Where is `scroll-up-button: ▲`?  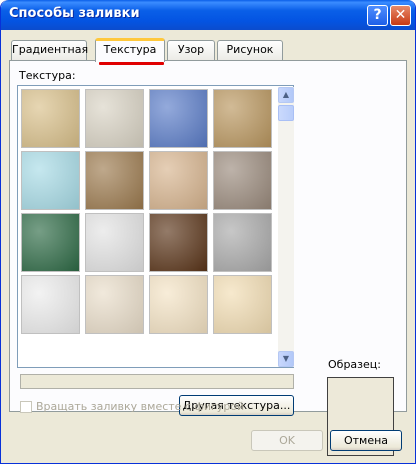 scroll-up-button: ▲ is located at coordinates (286, 95).